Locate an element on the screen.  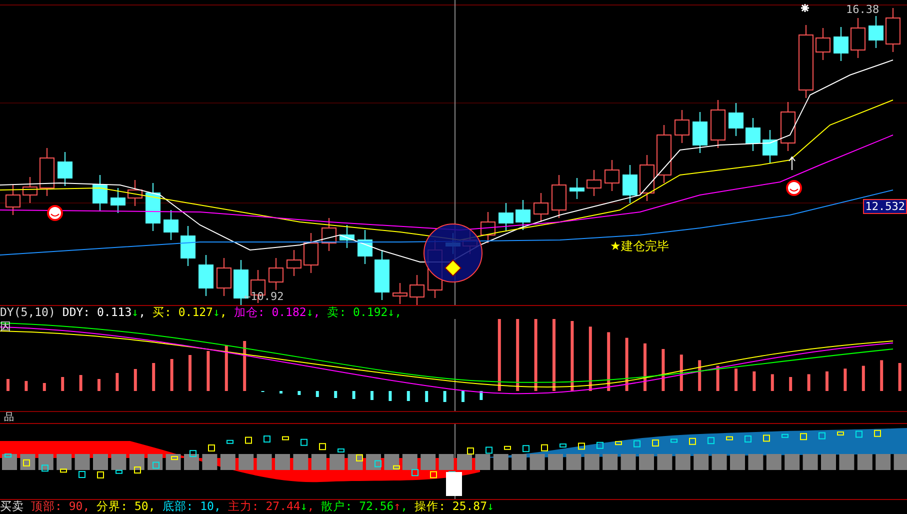
legend-text: 操作: 25.87↓ is located at coordinates (454, 506).